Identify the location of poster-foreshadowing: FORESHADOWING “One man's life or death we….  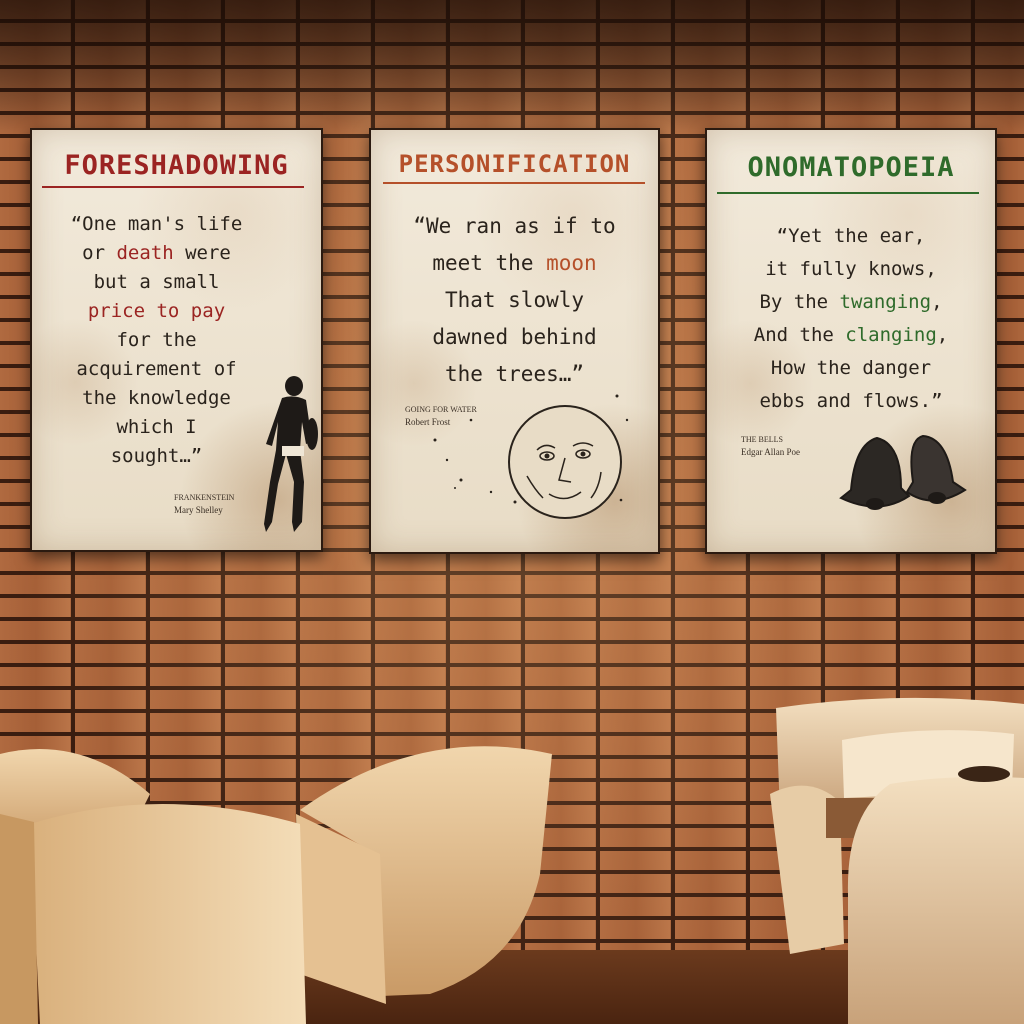
(176, 340).